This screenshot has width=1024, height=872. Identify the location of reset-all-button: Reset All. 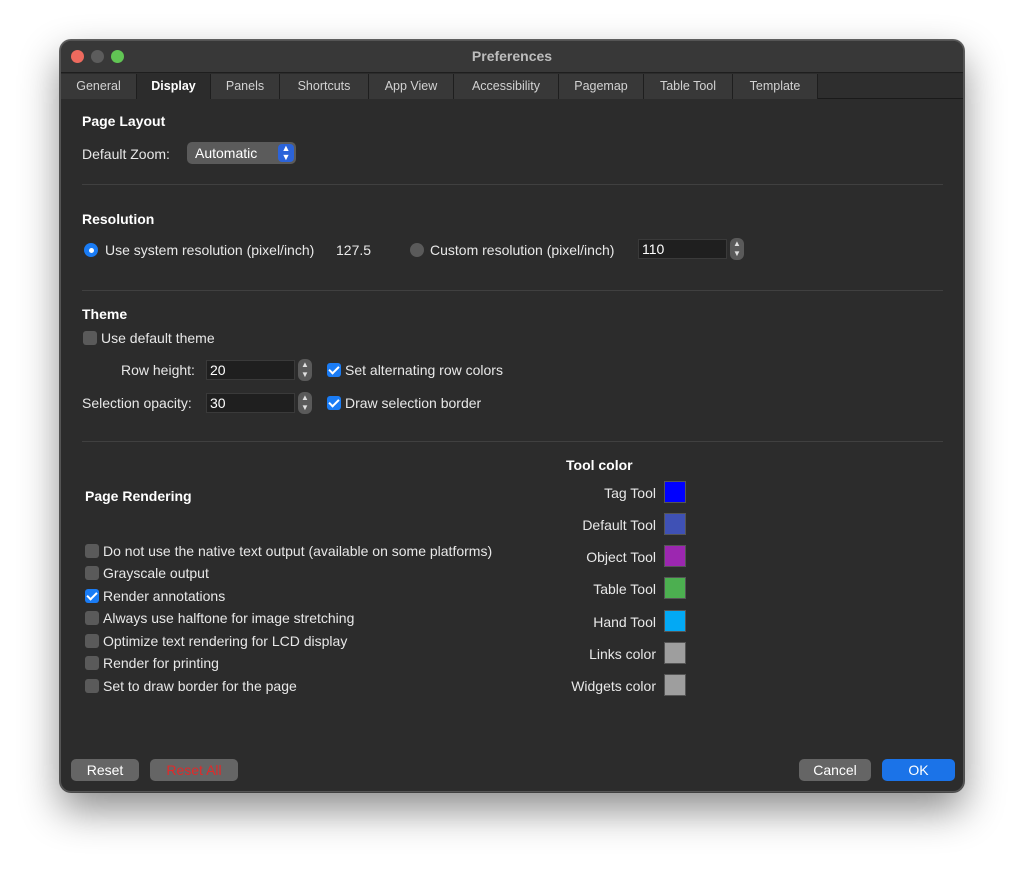
(194, 770).